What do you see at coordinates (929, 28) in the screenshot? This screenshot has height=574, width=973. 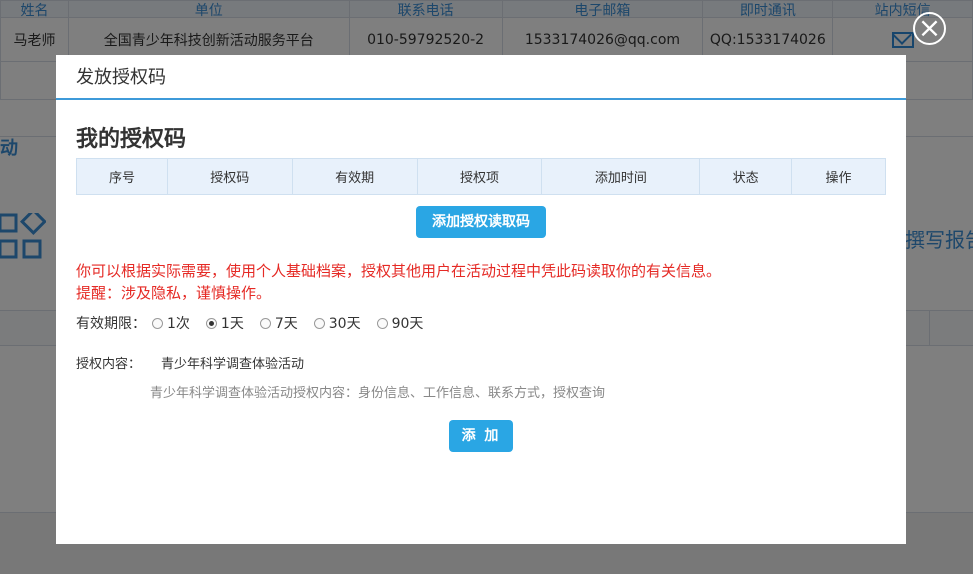 I see `close-button: ×` at bounding box center [929, 28].